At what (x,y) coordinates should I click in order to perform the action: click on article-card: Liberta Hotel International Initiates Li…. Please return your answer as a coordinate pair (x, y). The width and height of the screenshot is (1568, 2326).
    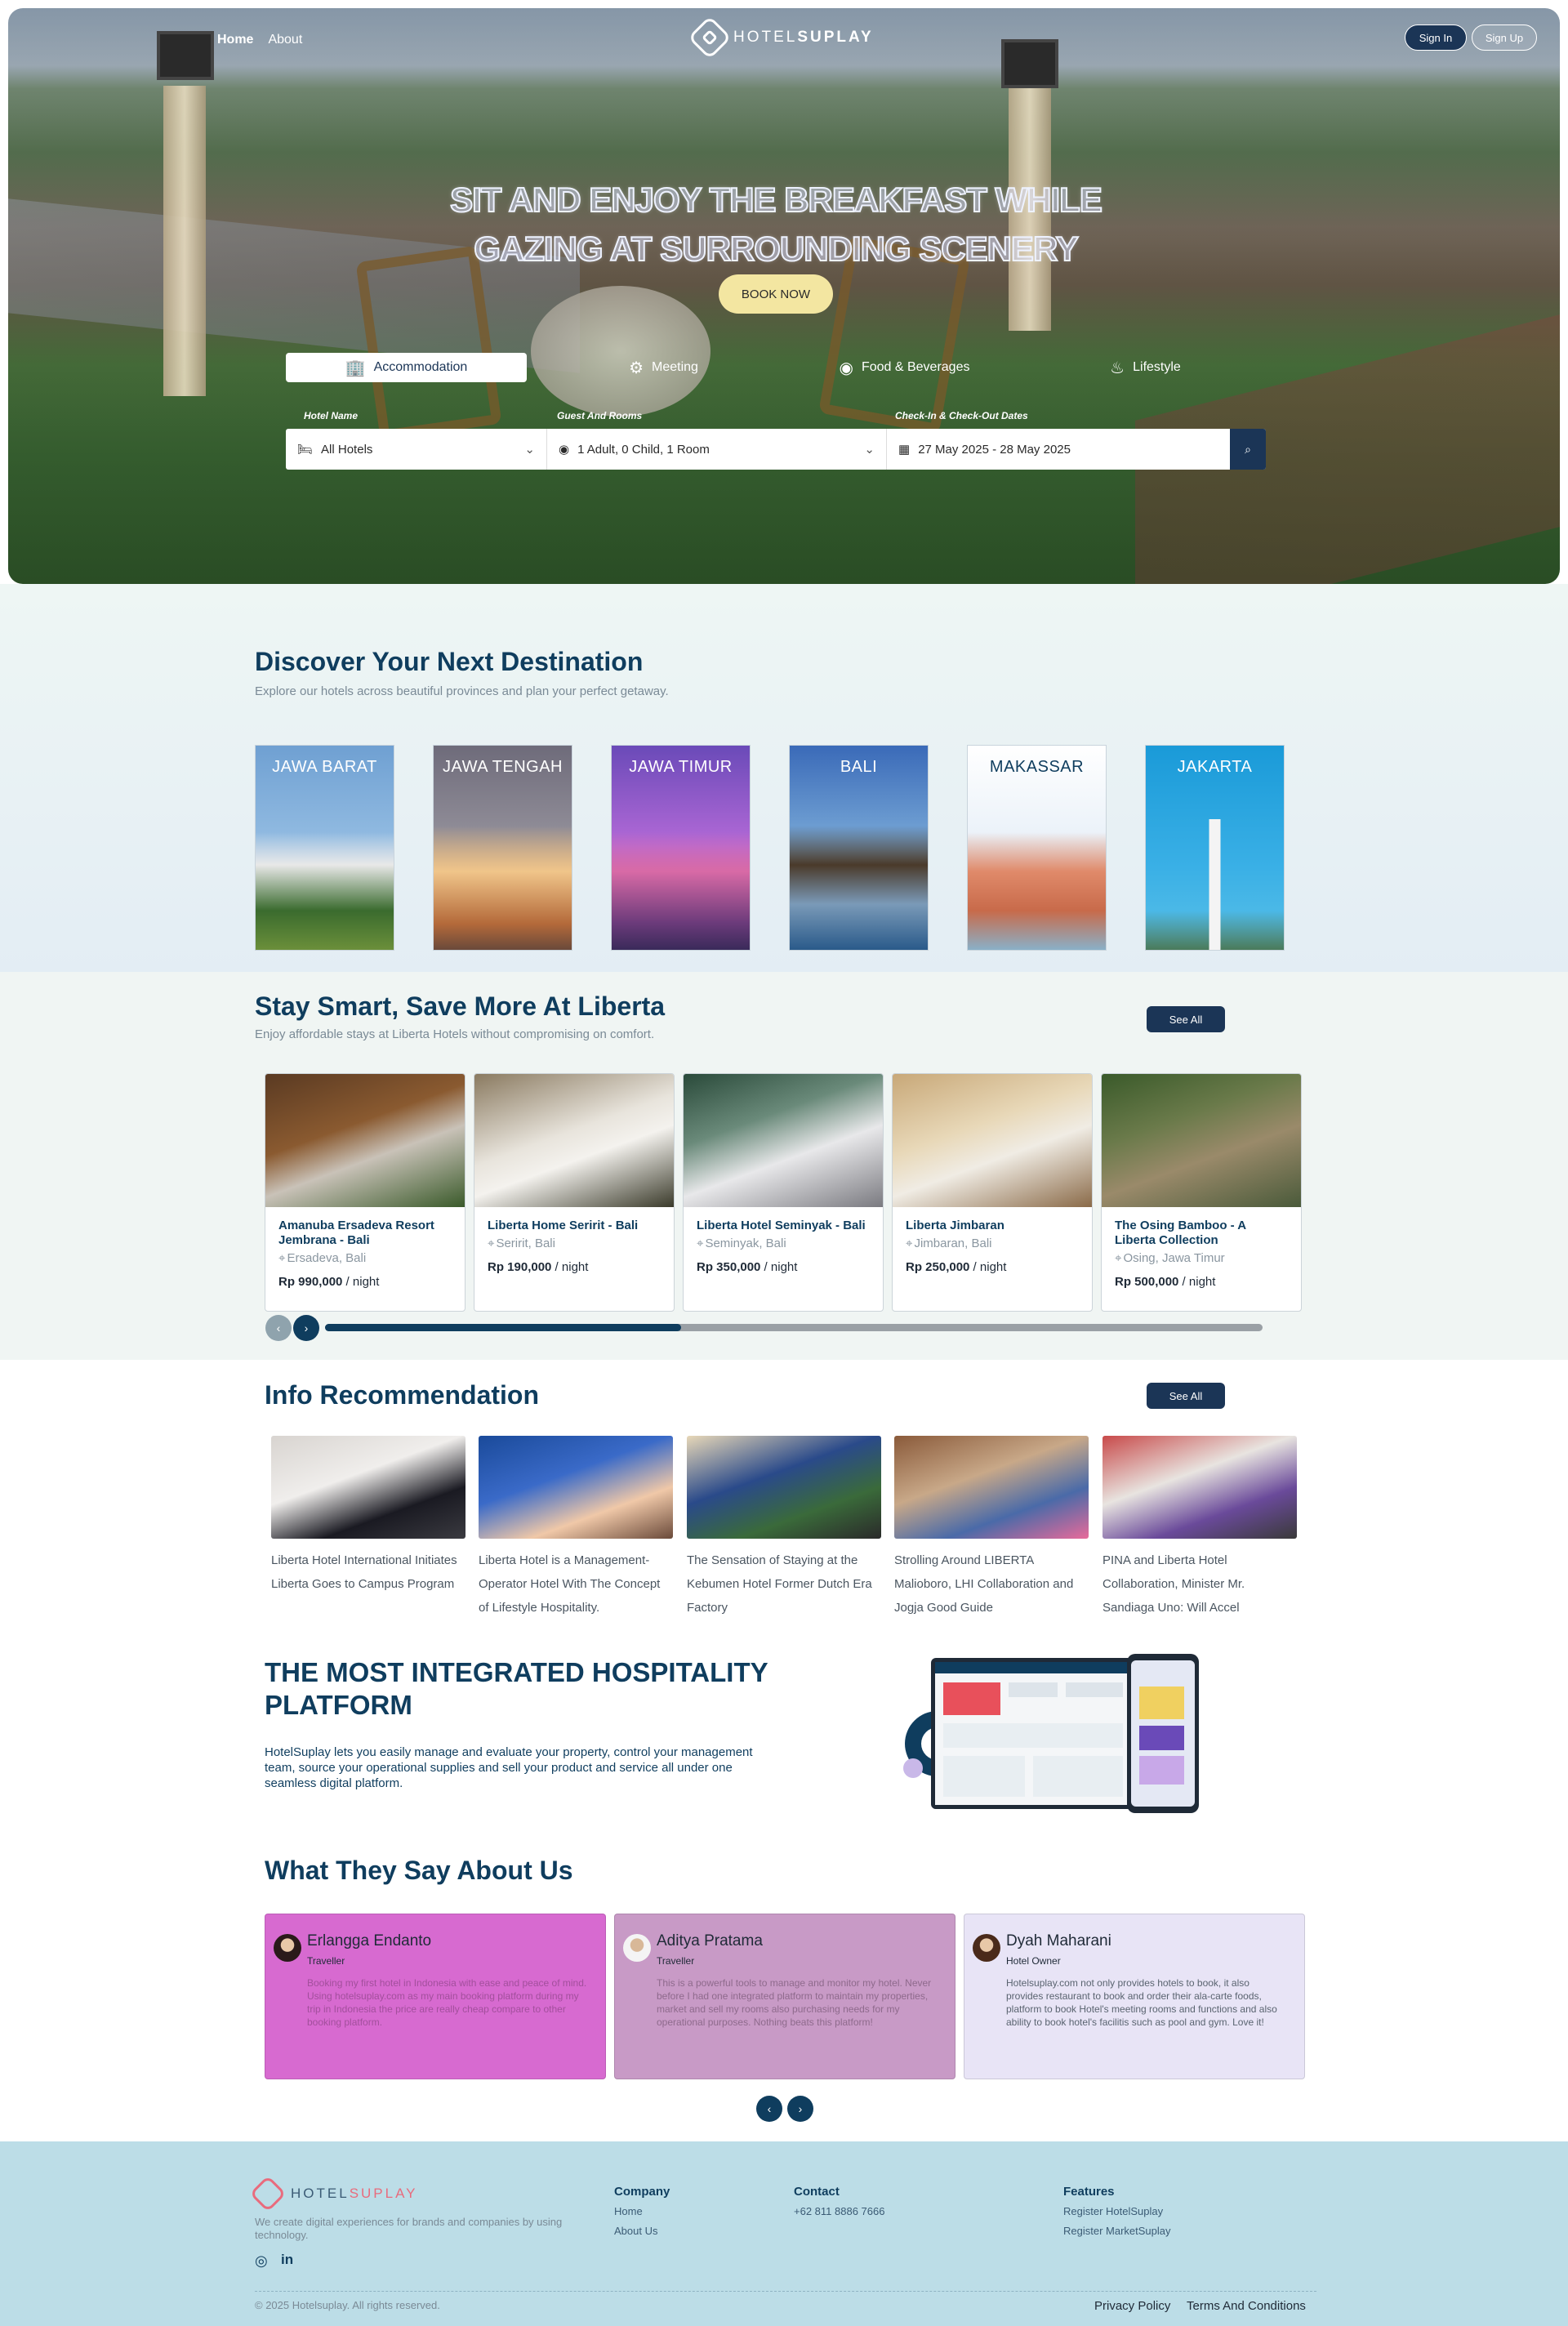
    Looking at the image, I should click on (368, 1516).